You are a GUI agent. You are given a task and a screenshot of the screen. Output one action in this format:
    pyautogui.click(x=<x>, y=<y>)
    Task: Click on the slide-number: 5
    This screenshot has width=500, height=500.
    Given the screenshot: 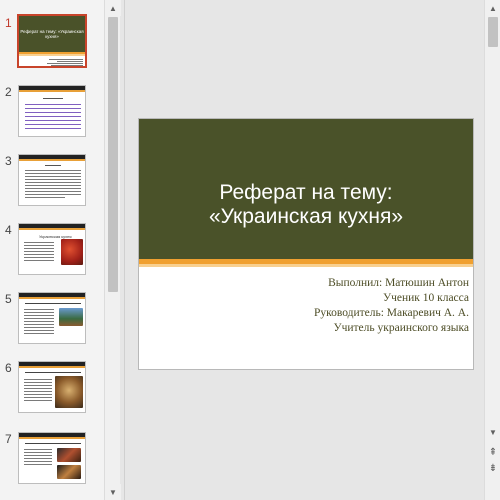 What is the action you would take?
    pyautogui.click(x=8, y=299)
    